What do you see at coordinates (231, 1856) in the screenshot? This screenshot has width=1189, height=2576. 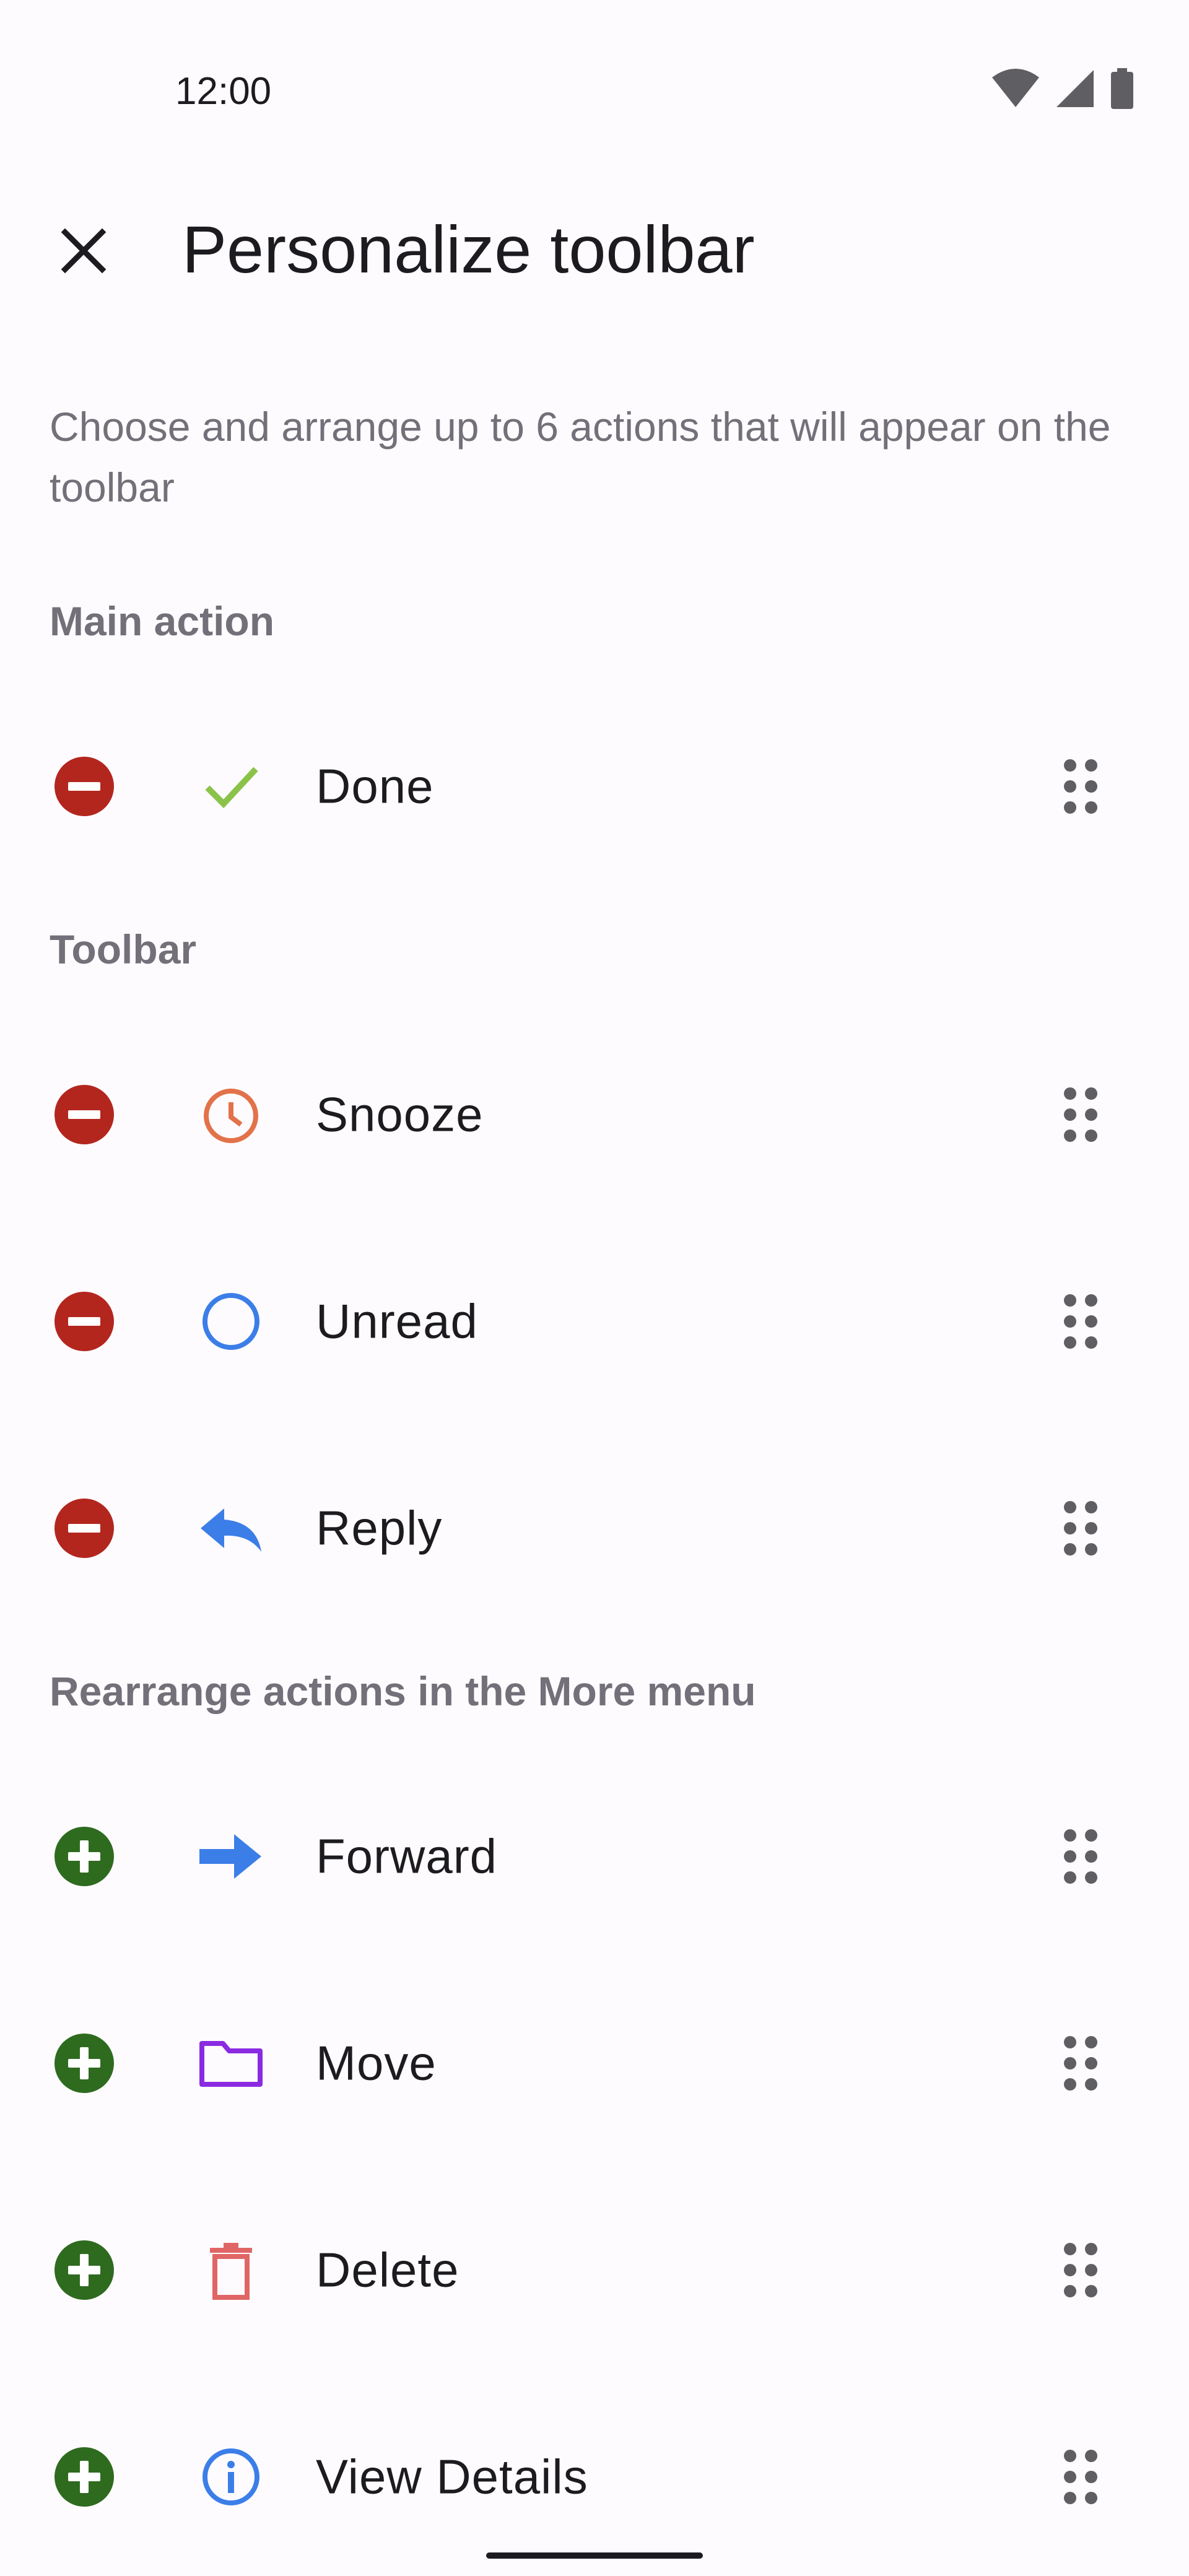 I see `forward-arrow-icon` at bounding box center [231, 1856].